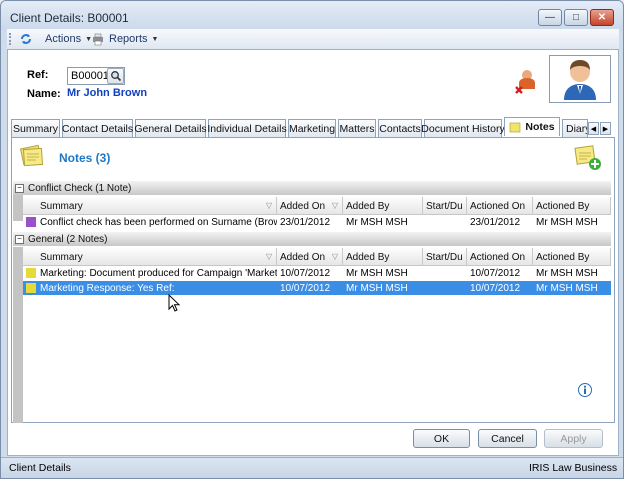  What do you see at coordinates (312, 188) in the screenshot?
I see `group-conflict-check: − Conflict Check (1 Note)` at bounding box center [312, 188].